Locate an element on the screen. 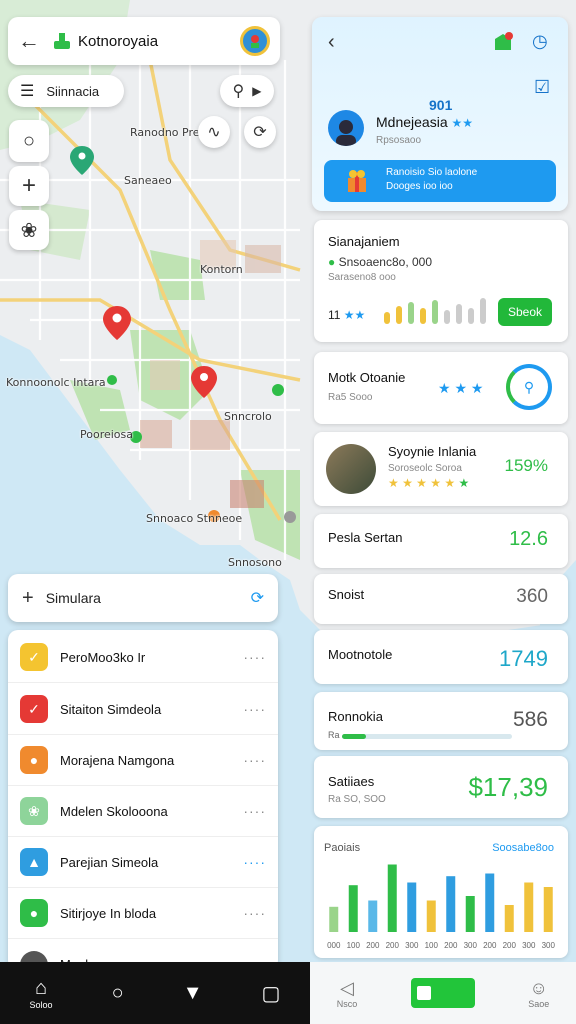 This screenshot has height=1024, width=576. home-icon: ⌂ is located at coordinates (41, 987).